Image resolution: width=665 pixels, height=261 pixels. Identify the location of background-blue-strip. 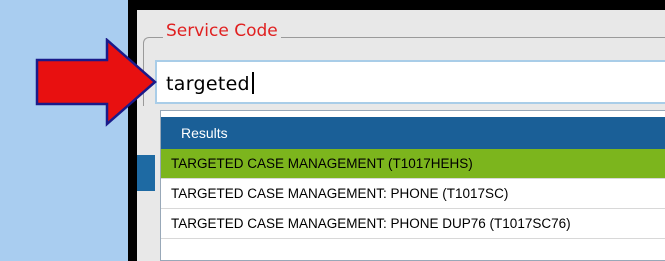
(146, 173).